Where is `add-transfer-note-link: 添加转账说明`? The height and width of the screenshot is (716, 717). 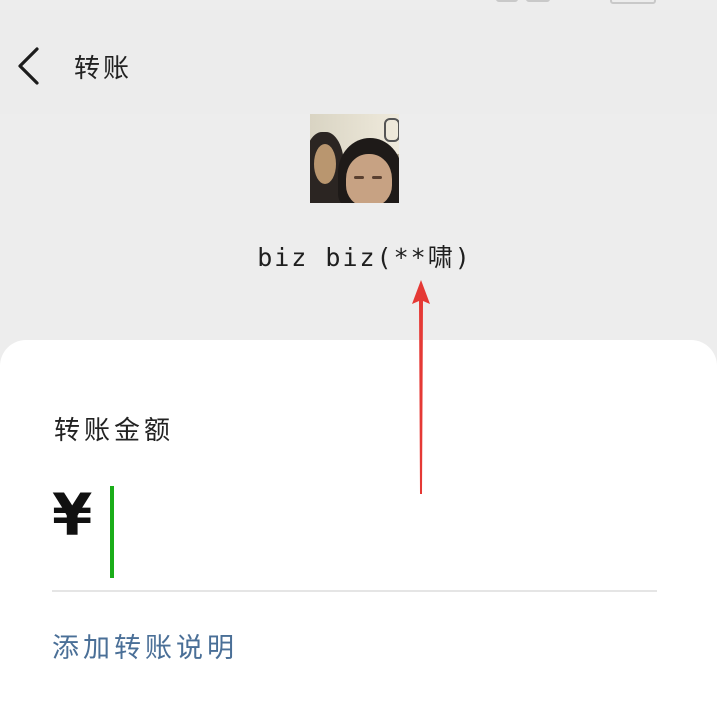
add-transfer-note-link: 添加转账说明 is located at coordinates (145, 645).